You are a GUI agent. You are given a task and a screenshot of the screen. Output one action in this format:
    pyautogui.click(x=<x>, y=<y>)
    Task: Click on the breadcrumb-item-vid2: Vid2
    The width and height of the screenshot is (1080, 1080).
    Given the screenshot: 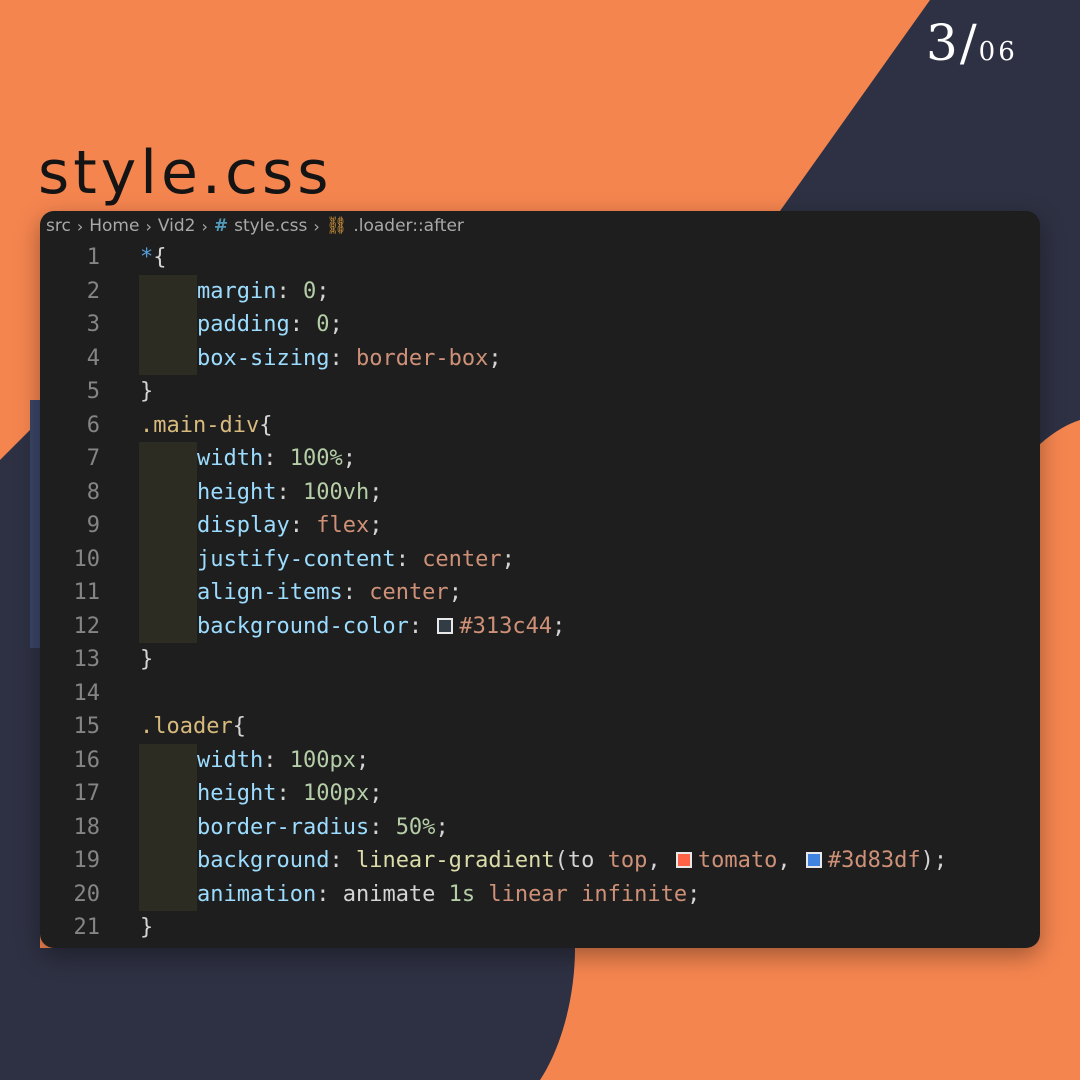 What is the action you would take?
    pyautogui.click(x=177, y=226)
    